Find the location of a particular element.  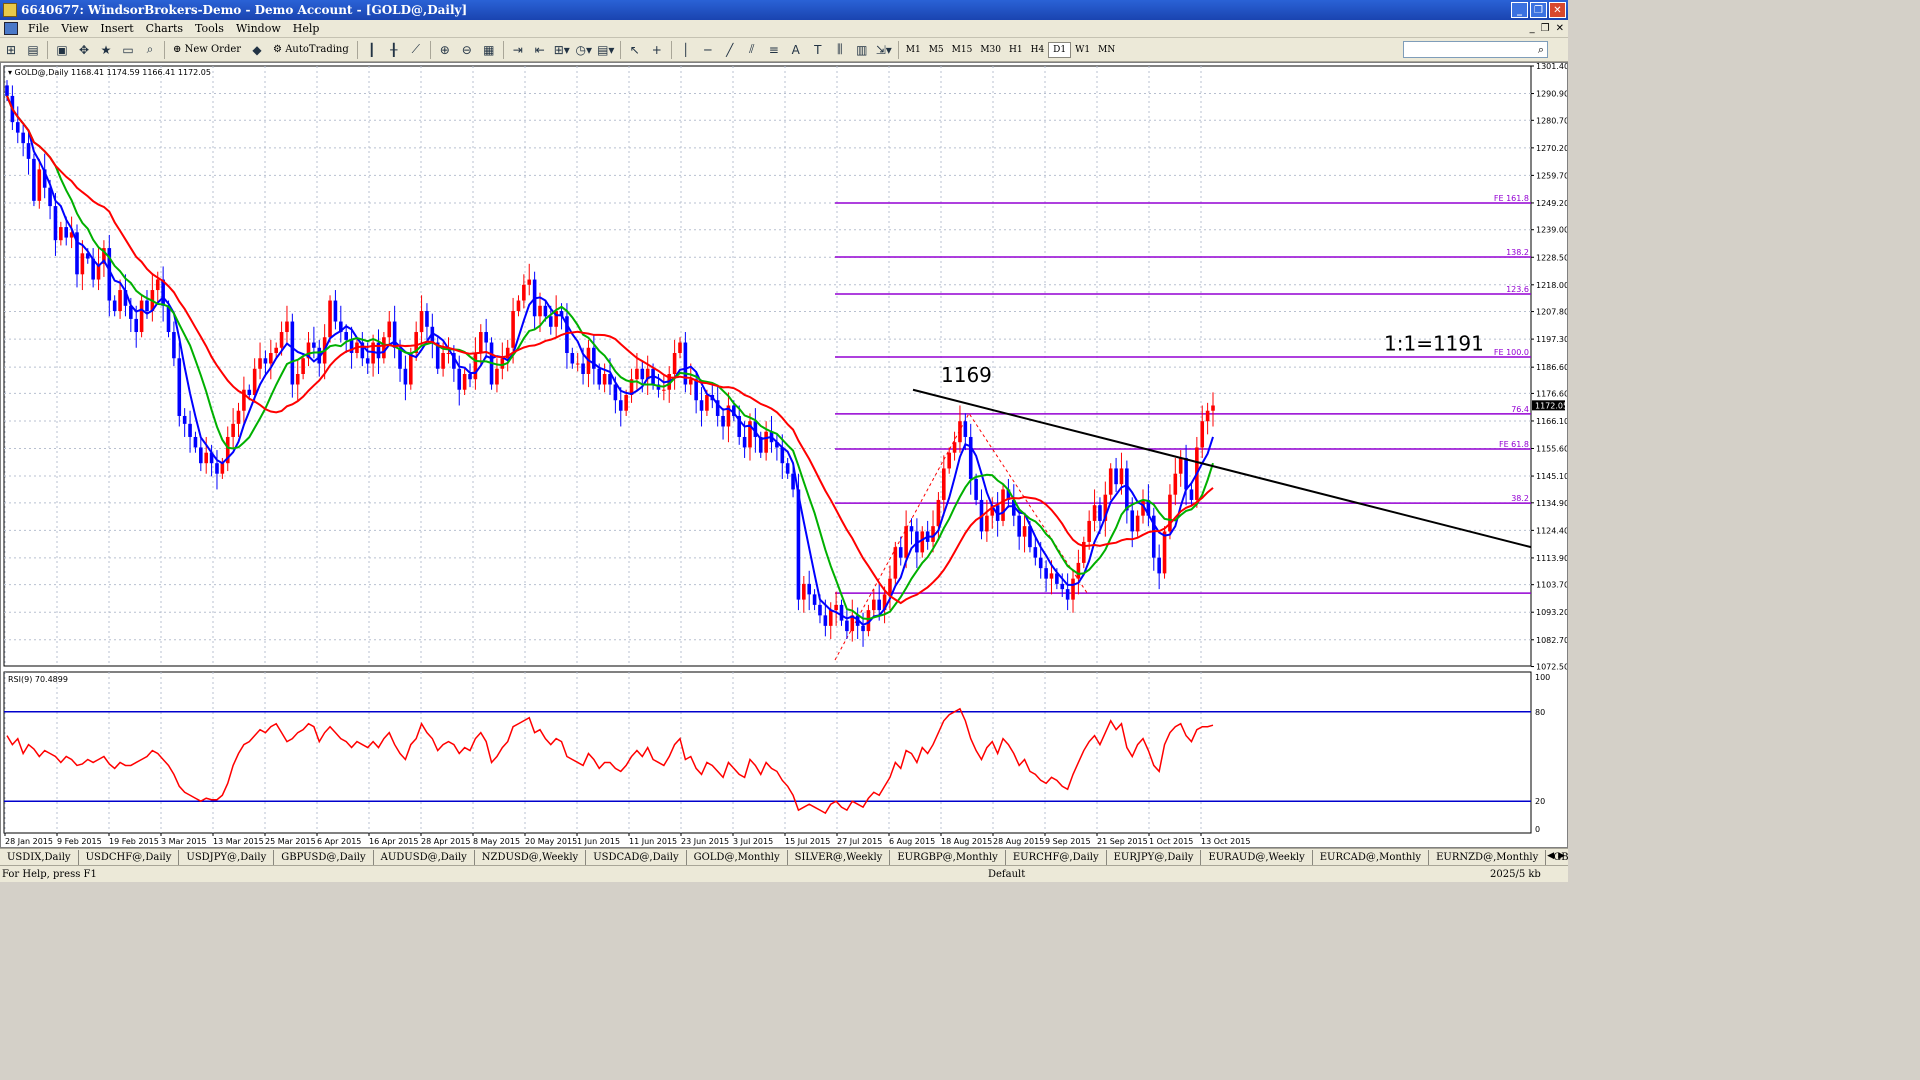

bar-chart-icon: ┃ is located at coordinates (372, 50).